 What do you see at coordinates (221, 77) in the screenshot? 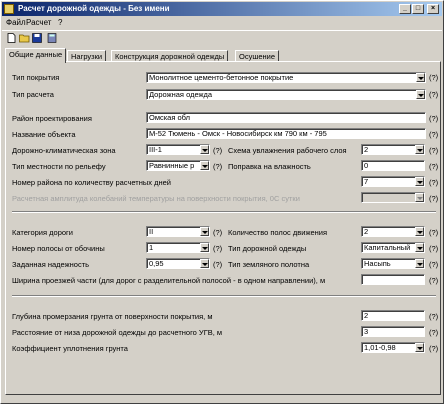
I see `pavement-type-value: Монолитное цементо-бетонное покрытие` at bounding box center [221, 77].